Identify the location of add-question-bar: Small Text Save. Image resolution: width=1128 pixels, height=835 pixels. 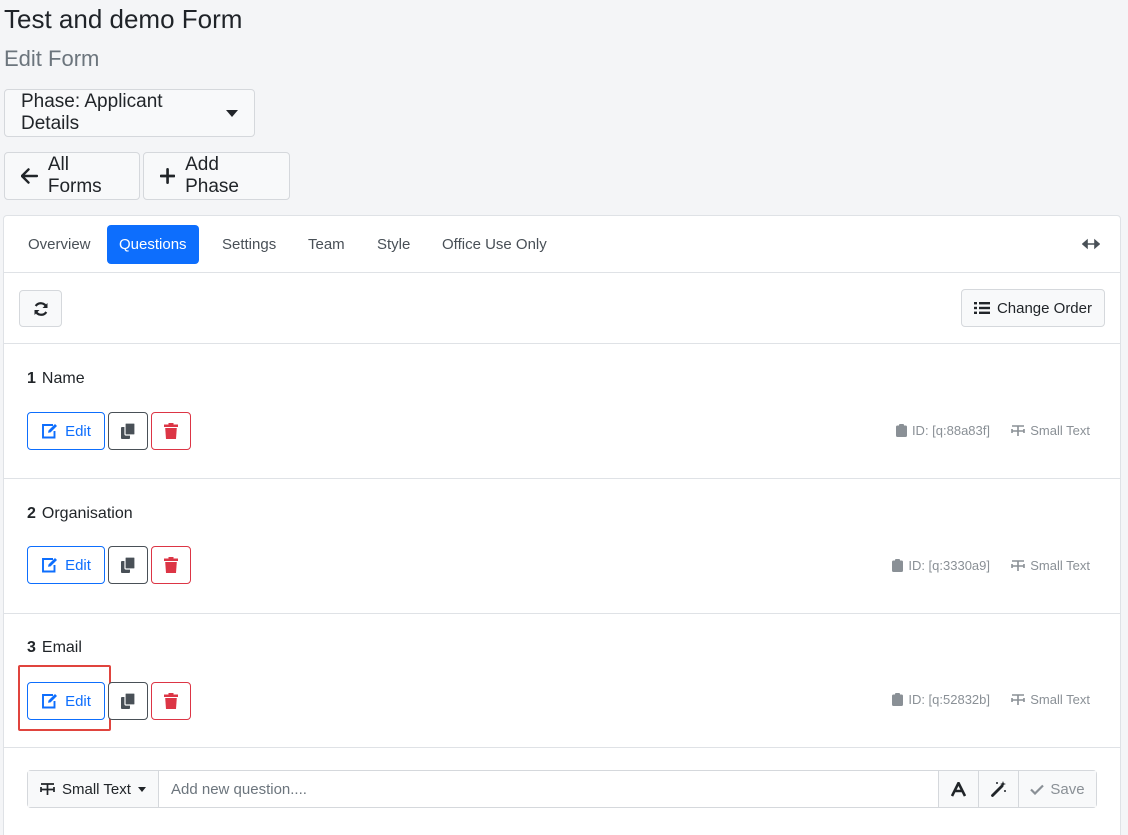
(562, 789).